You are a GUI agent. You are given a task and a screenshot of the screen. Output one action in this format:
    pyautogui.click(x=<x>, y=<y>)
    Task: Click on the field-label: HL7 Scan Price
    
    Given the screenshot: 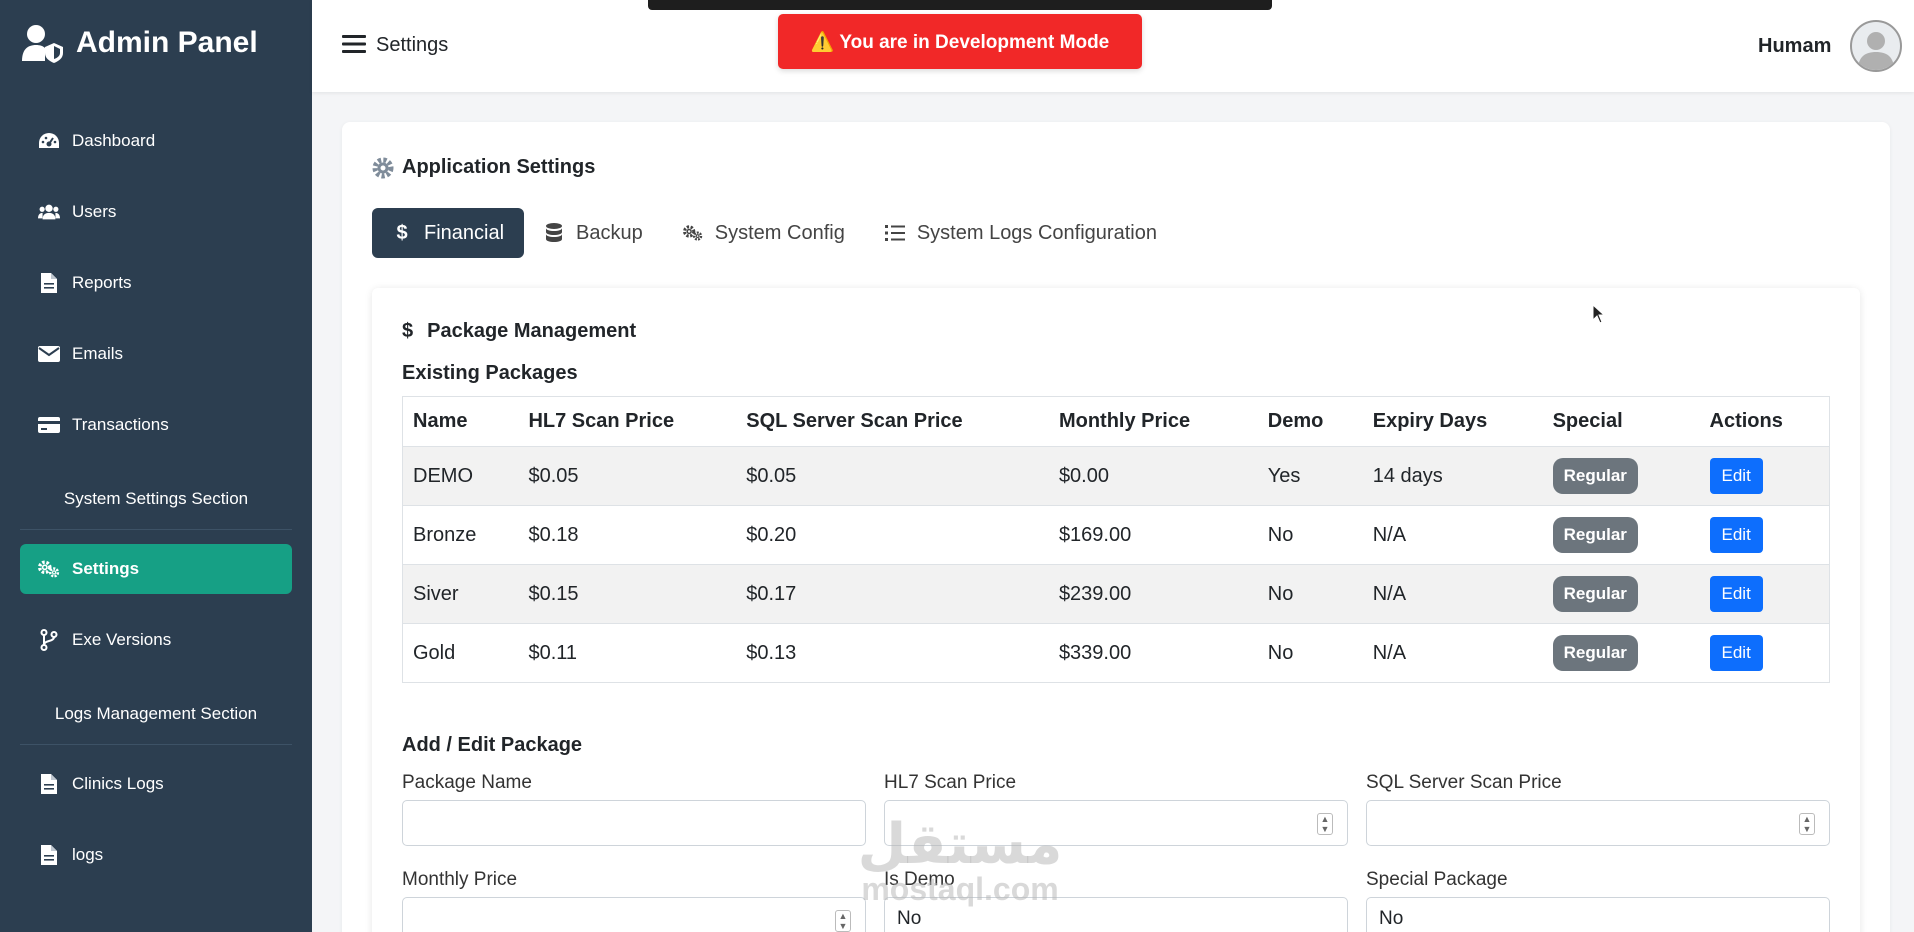 What is the action you would take?
    pyautogui.click(x=950, y=782)
    